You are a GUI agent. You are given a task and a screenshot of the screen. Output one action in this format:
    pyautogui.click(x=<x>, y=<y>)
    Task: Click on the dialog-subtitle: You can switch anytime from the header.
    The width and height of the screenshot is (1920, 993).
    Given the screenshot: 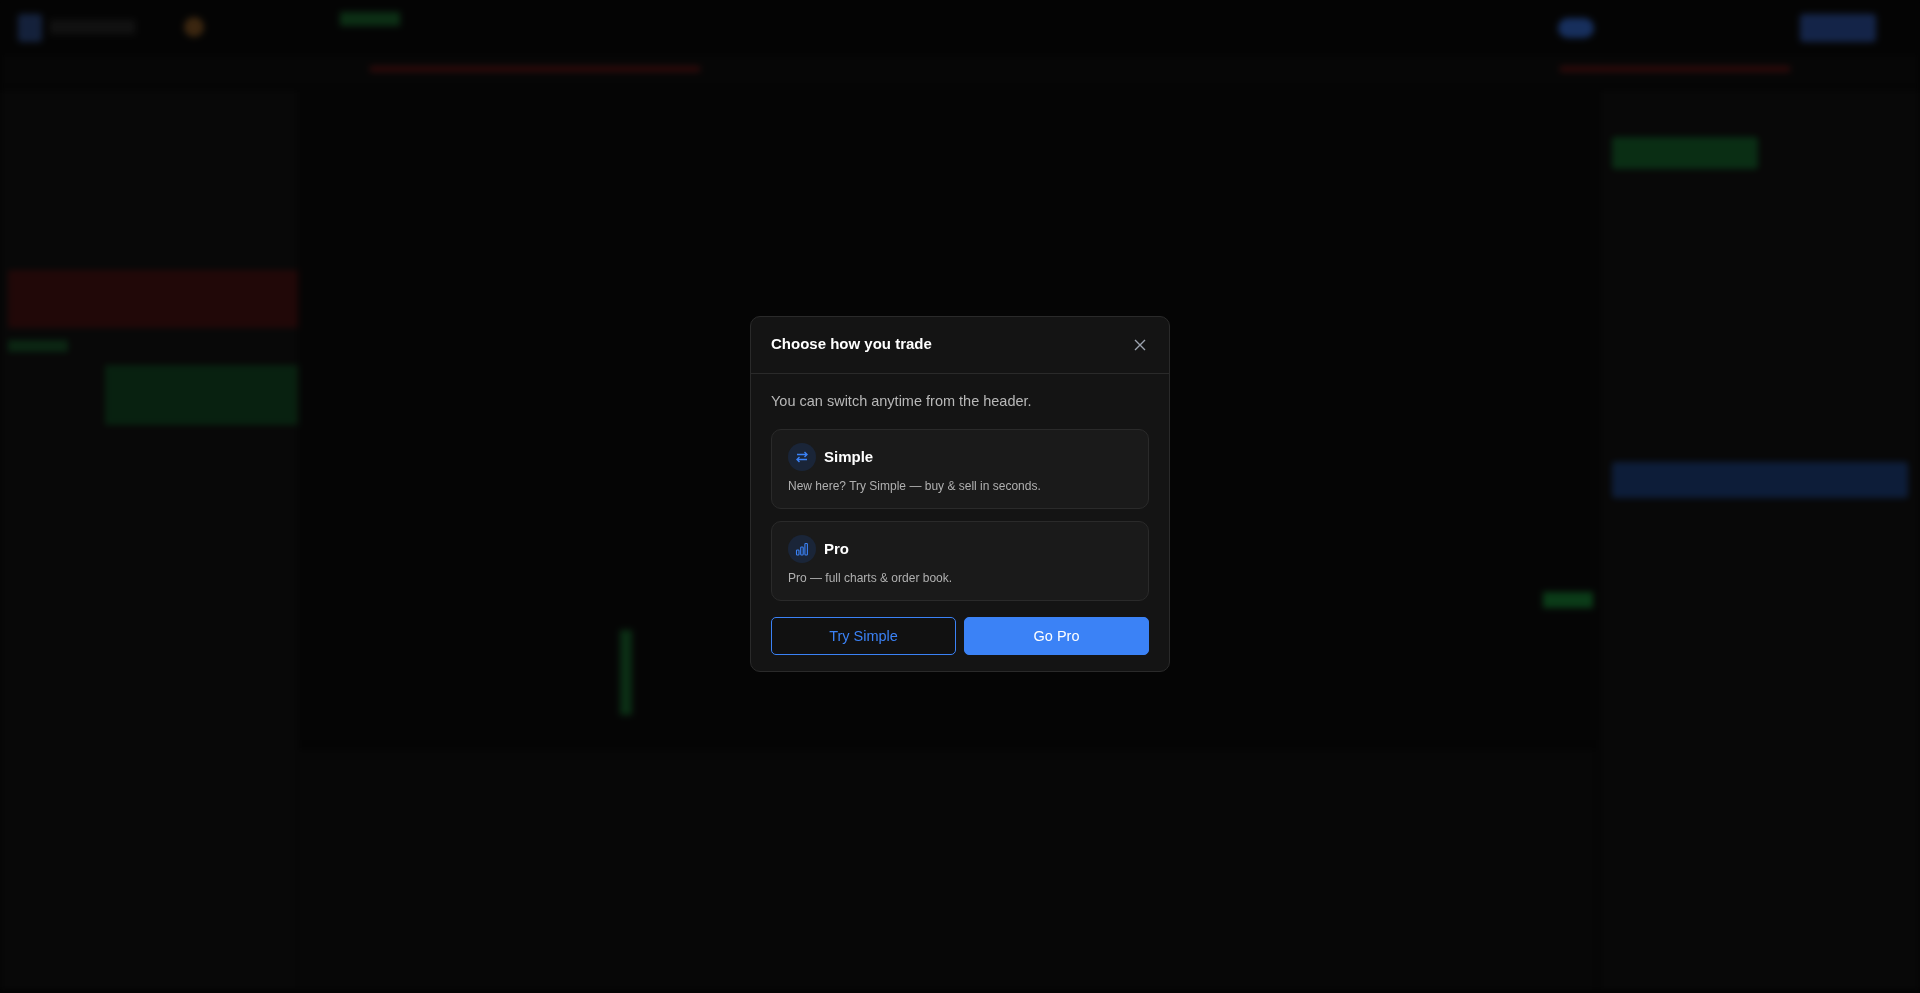 What is the action you would take?
    pyautogui.click(x=902, y=401)
    